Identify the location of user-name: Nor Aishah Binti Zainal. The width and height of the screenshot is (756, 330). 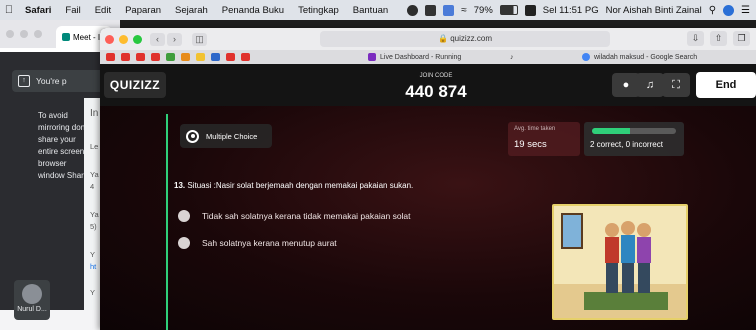
(654, 10).